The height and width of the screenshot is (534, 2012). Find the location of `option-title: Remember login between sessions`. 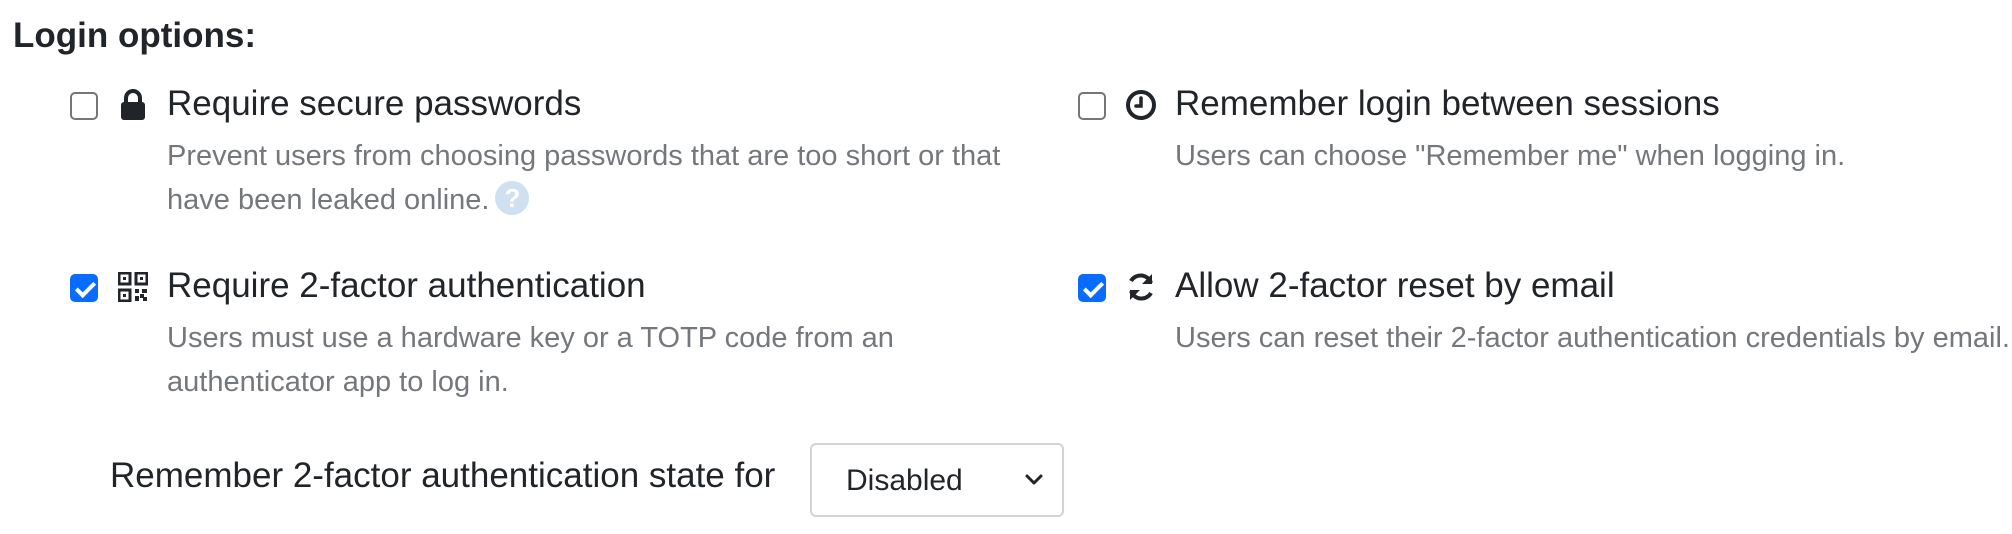

option-title: Remember login between sessions is located at coordinates (1447, 103).